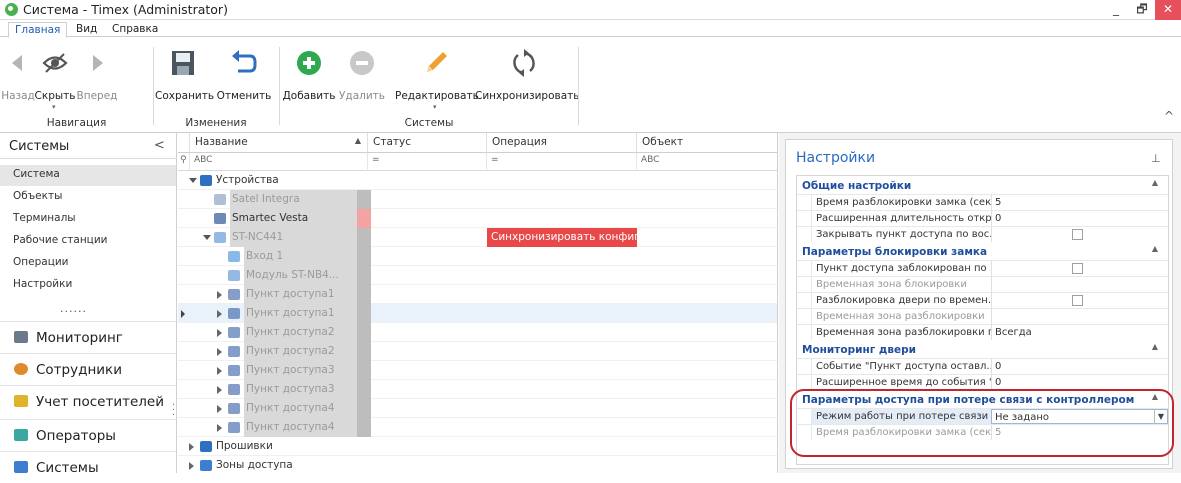  Describe the element at coordinates (982, 185) in the screenshot. I see `property-category: Общие настройки ▲` at that location.